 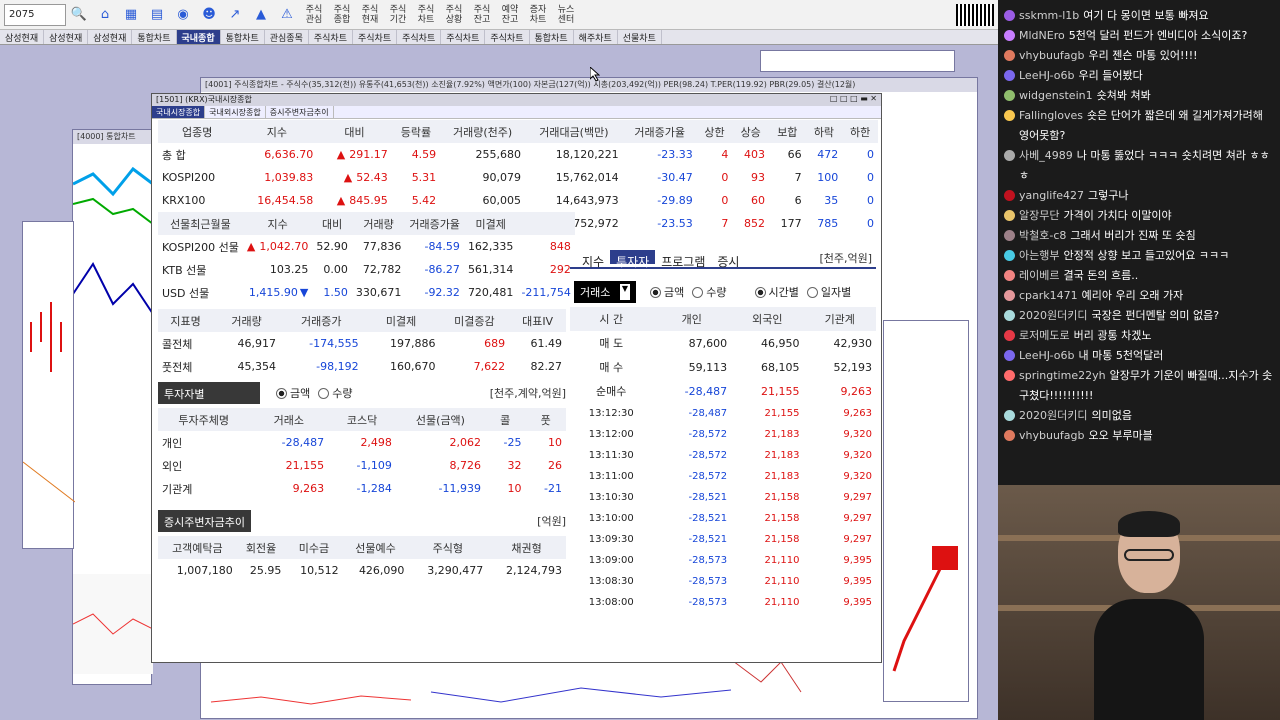 I want to click on left-chart-window, so click(x=49, y=385).